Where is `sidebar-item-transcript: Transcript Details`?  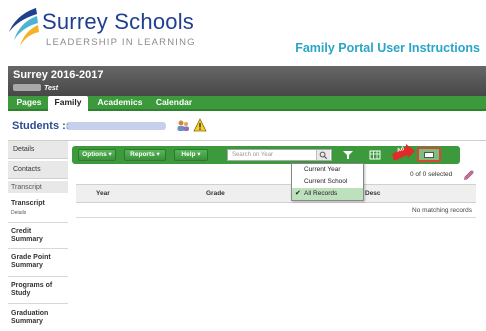 sidebar-item-transcript: Transcript Details is located at coordinates (38, 208).